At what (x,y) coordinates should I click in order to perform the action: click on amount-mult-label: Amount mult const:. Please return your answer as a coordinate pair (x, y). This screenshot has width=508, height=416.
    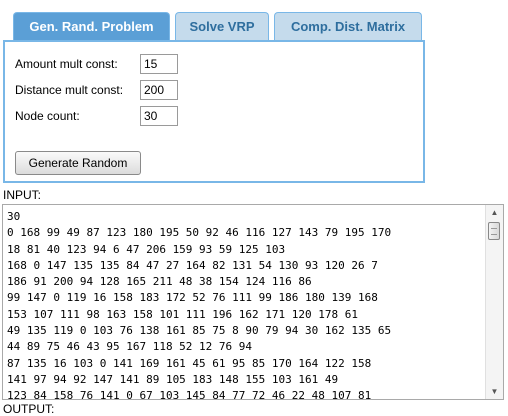
    Looking at the image, I should click on (66, 64).